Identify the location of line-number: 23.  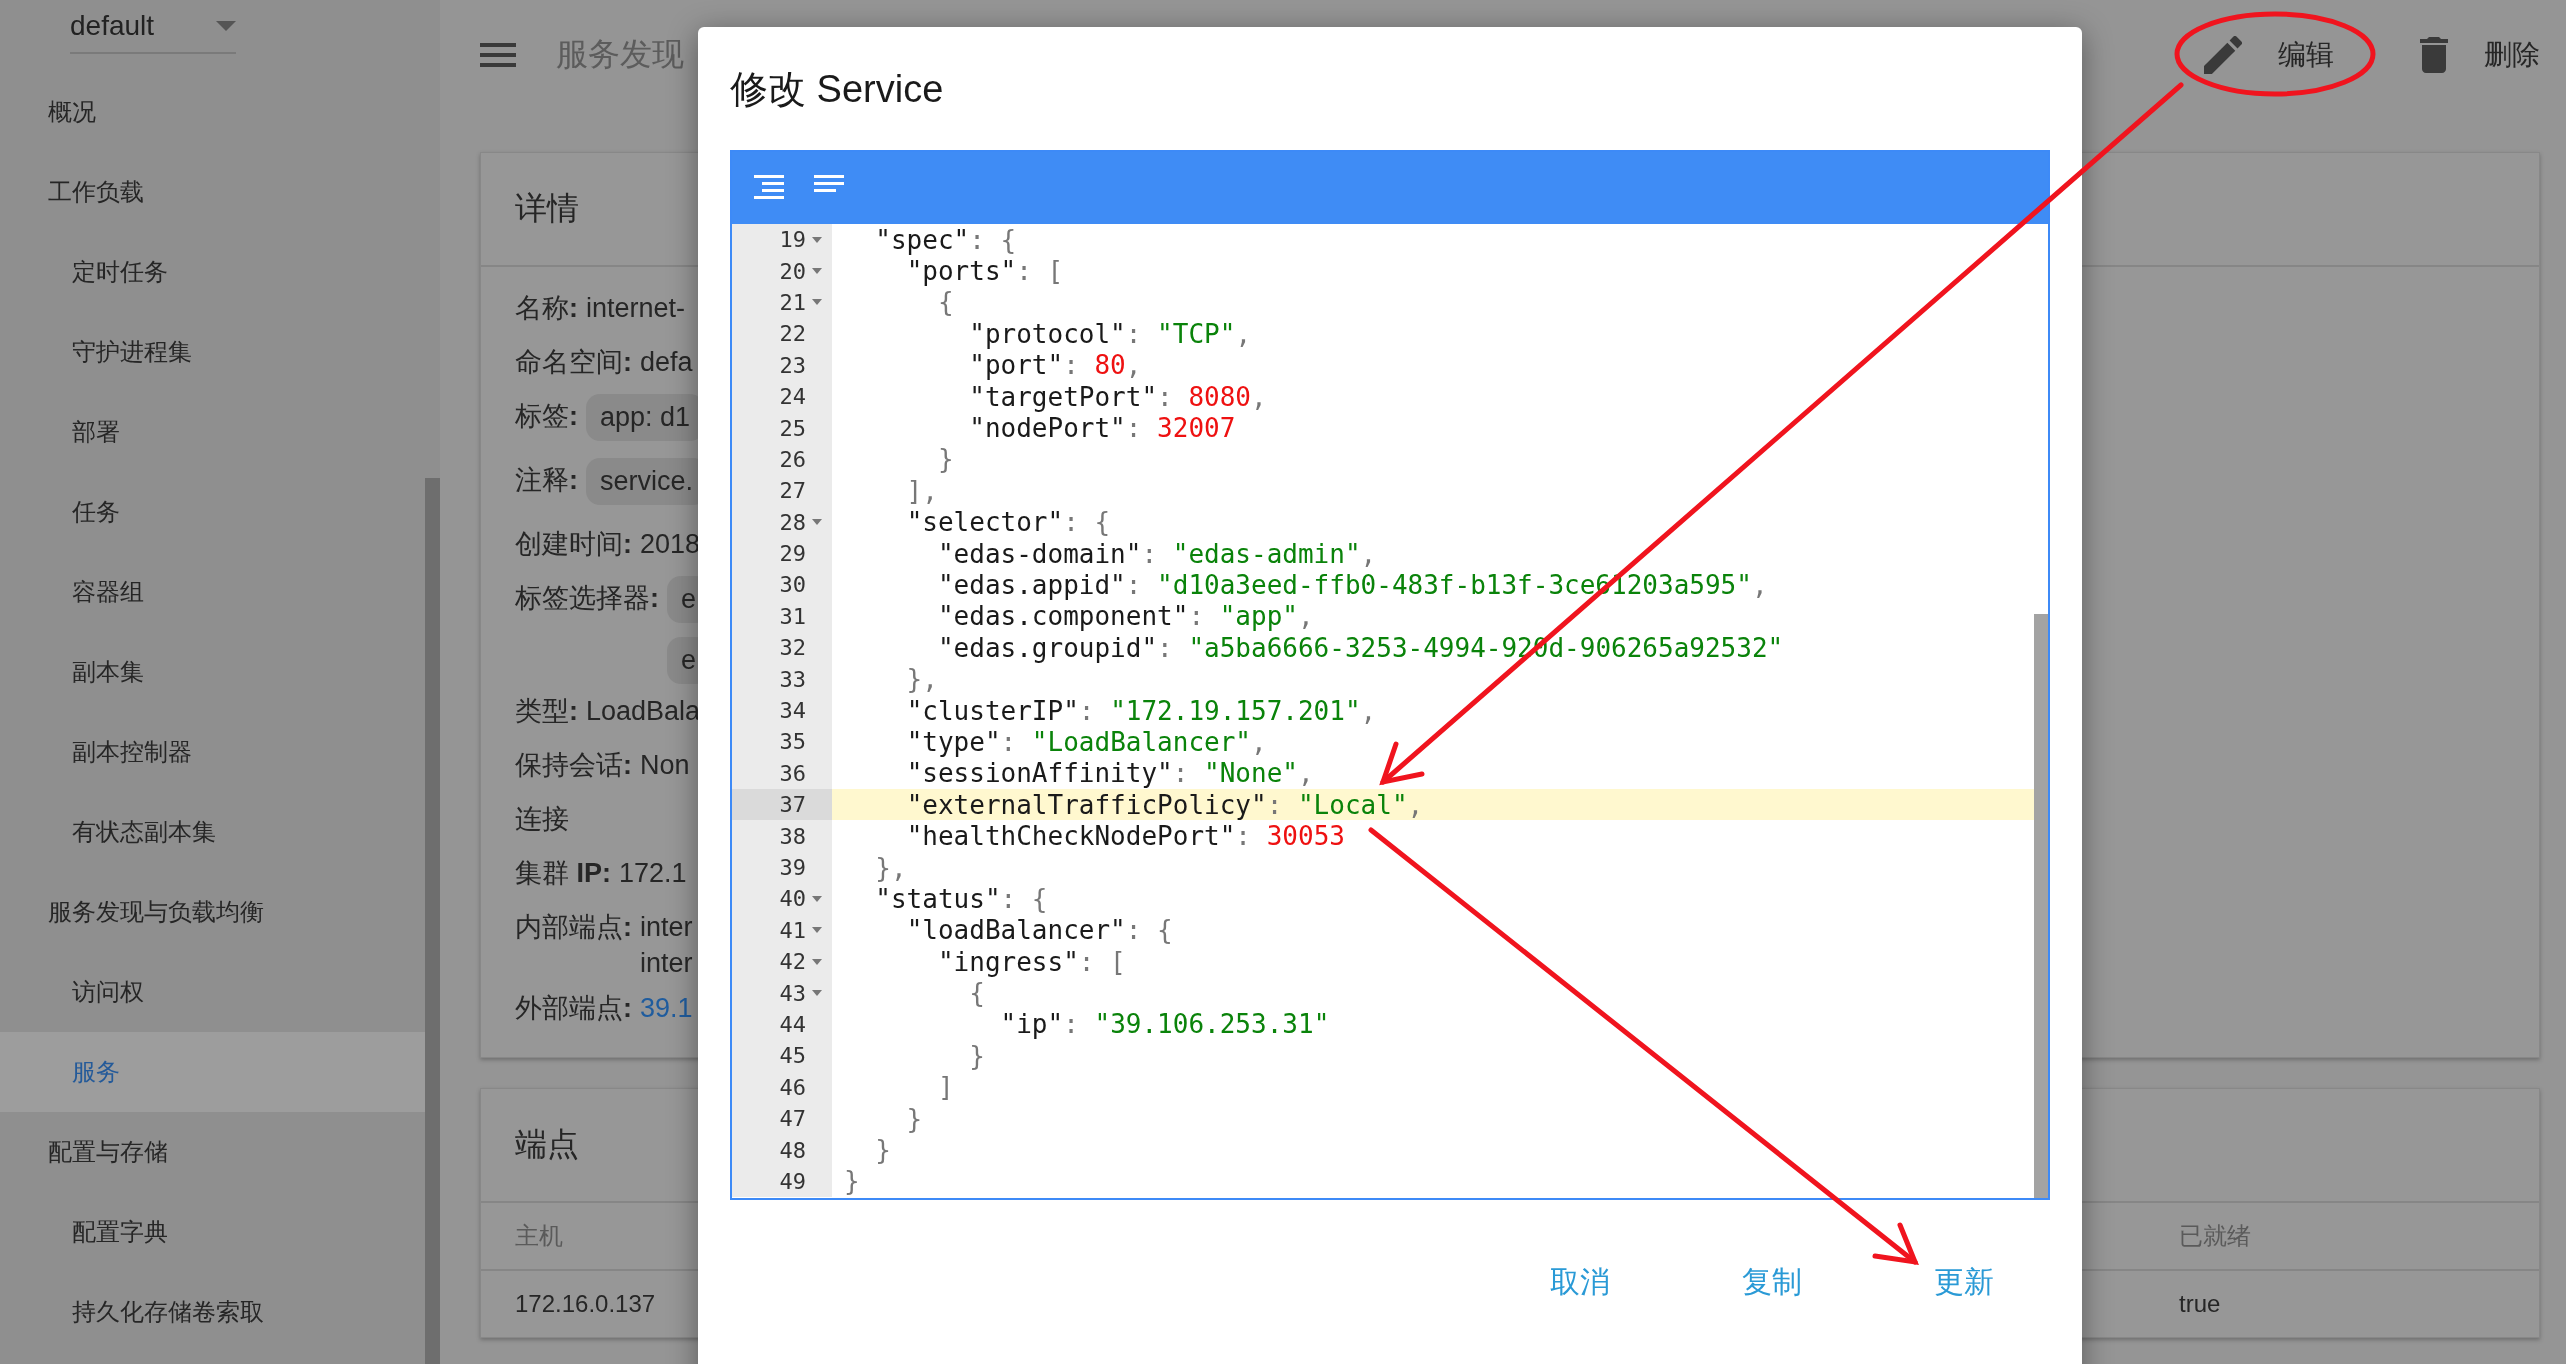
(792, 365).